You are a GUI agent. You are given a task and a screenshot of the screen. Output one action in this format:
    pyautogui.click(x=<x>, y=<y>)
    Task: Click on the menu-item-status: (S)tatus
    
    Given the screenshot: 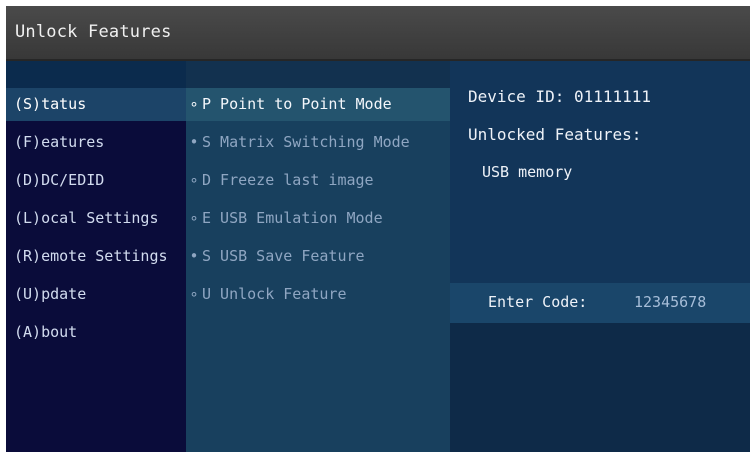 What is the action you would take?
    pyautogui.click(x=96, y=104)
    